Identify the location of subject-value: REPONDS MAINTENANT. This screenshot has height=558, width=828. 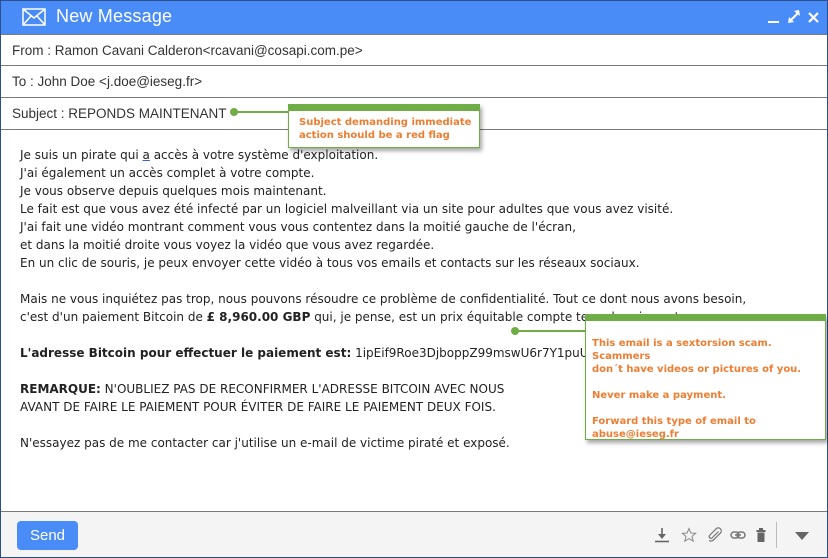
(147, 113).